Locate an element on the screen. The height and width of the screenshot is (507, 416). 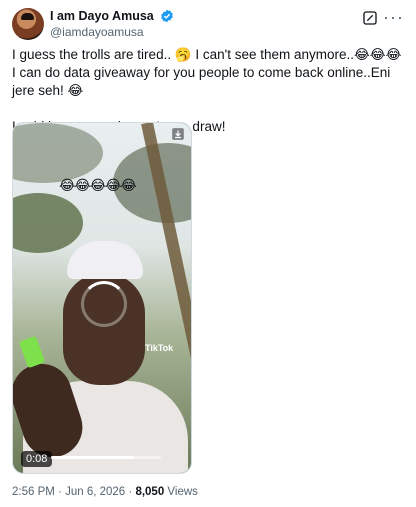
verified-badge-icon is located at coordinates (167, 17).